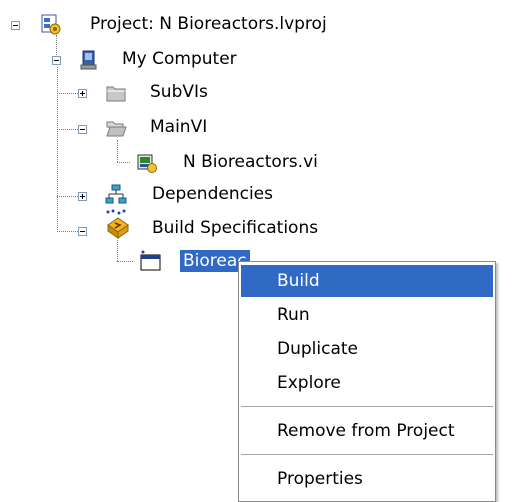 Image resolution: width=523 pixels, height=502 pixels. I want to click on collapse-build-specifications-toggle, so click(82, 231).